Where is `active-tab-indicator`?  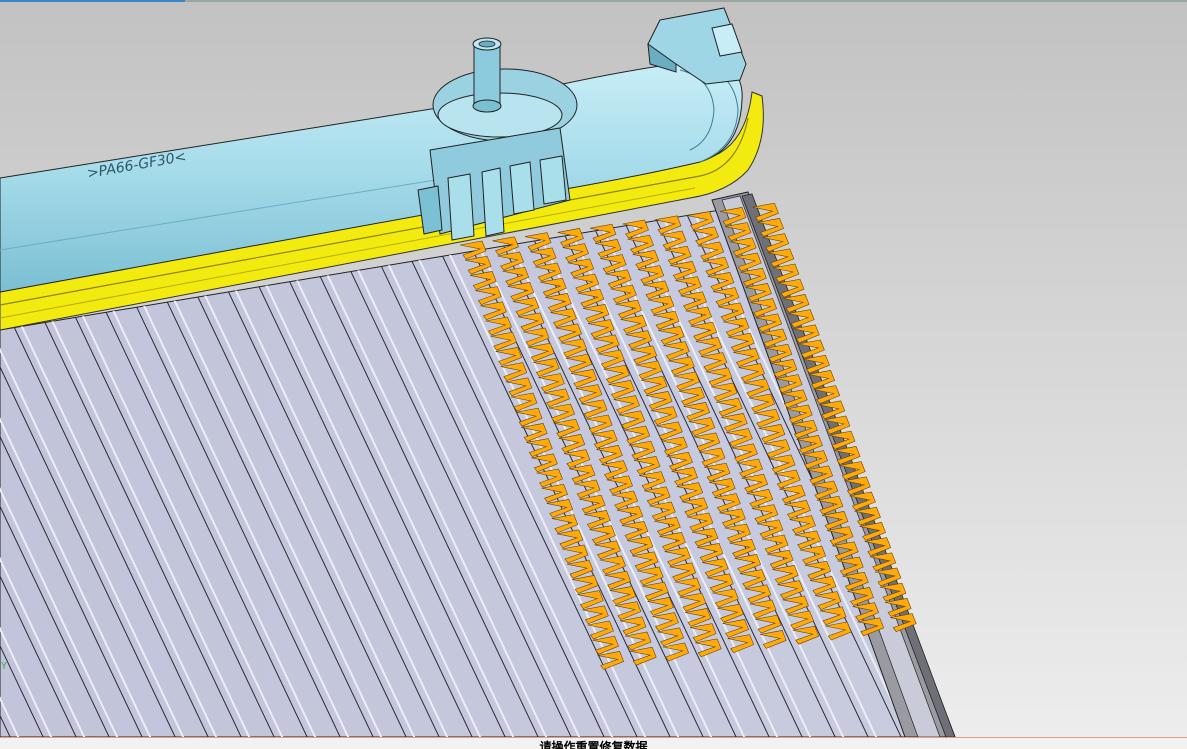
active-tab-indicator is located at coordinates (92, 1).